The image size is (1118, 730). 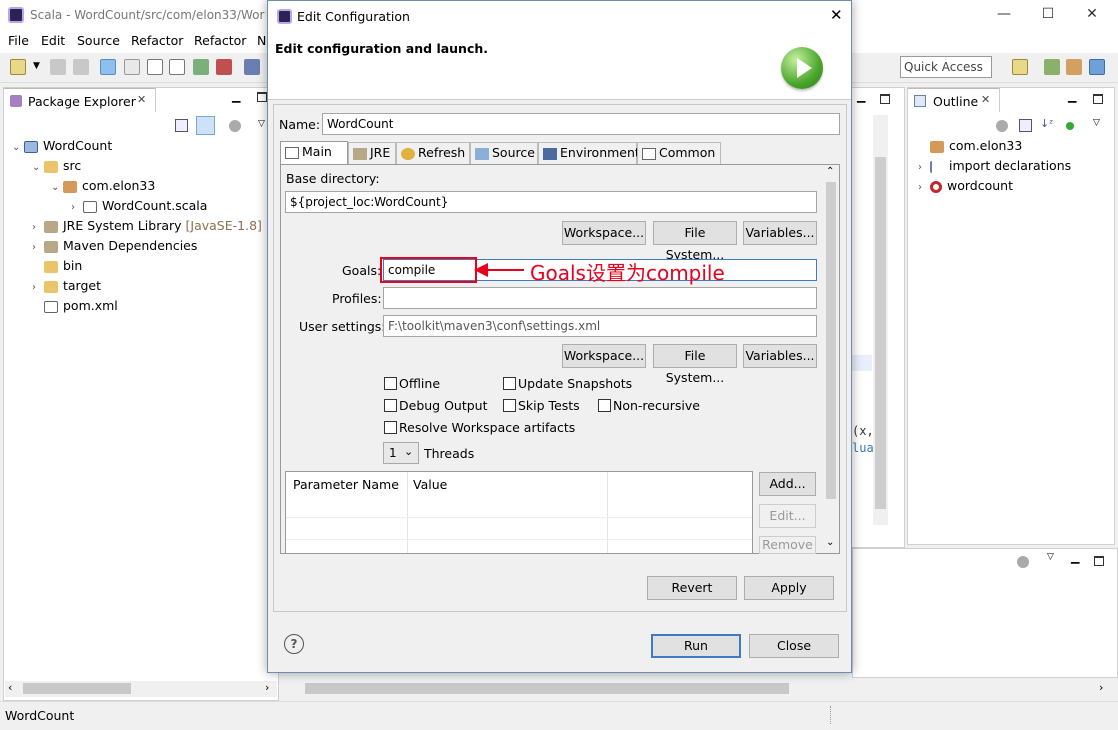 What do you see at coordinates (53, 40) in the screenshot?
I see `menu-edit: Edit` at bounding box center [53, 40].